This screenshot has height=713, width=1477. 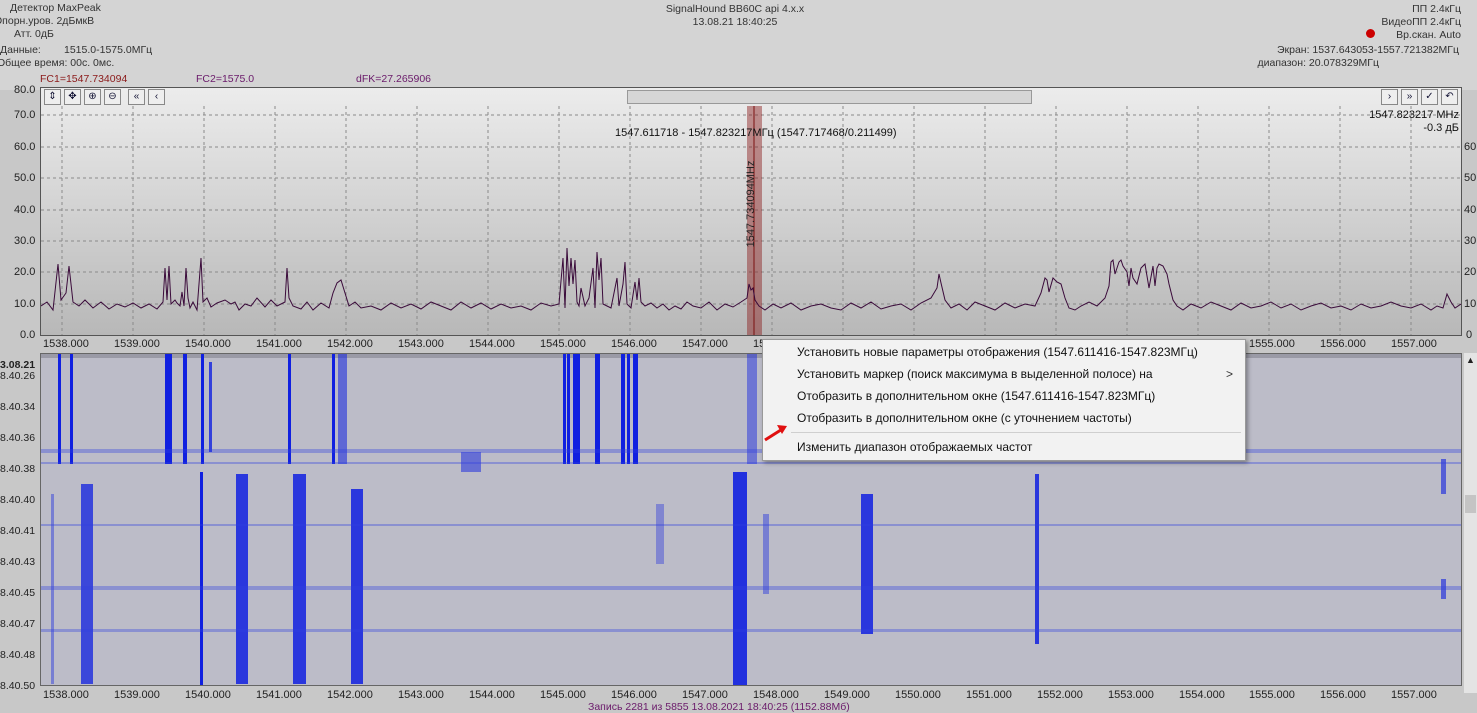 What do you see at coordinates (751, 204) in the screenshot?
I see `marker-frequency-label: 1547.734094MHz` at bounding box center [751, 204].